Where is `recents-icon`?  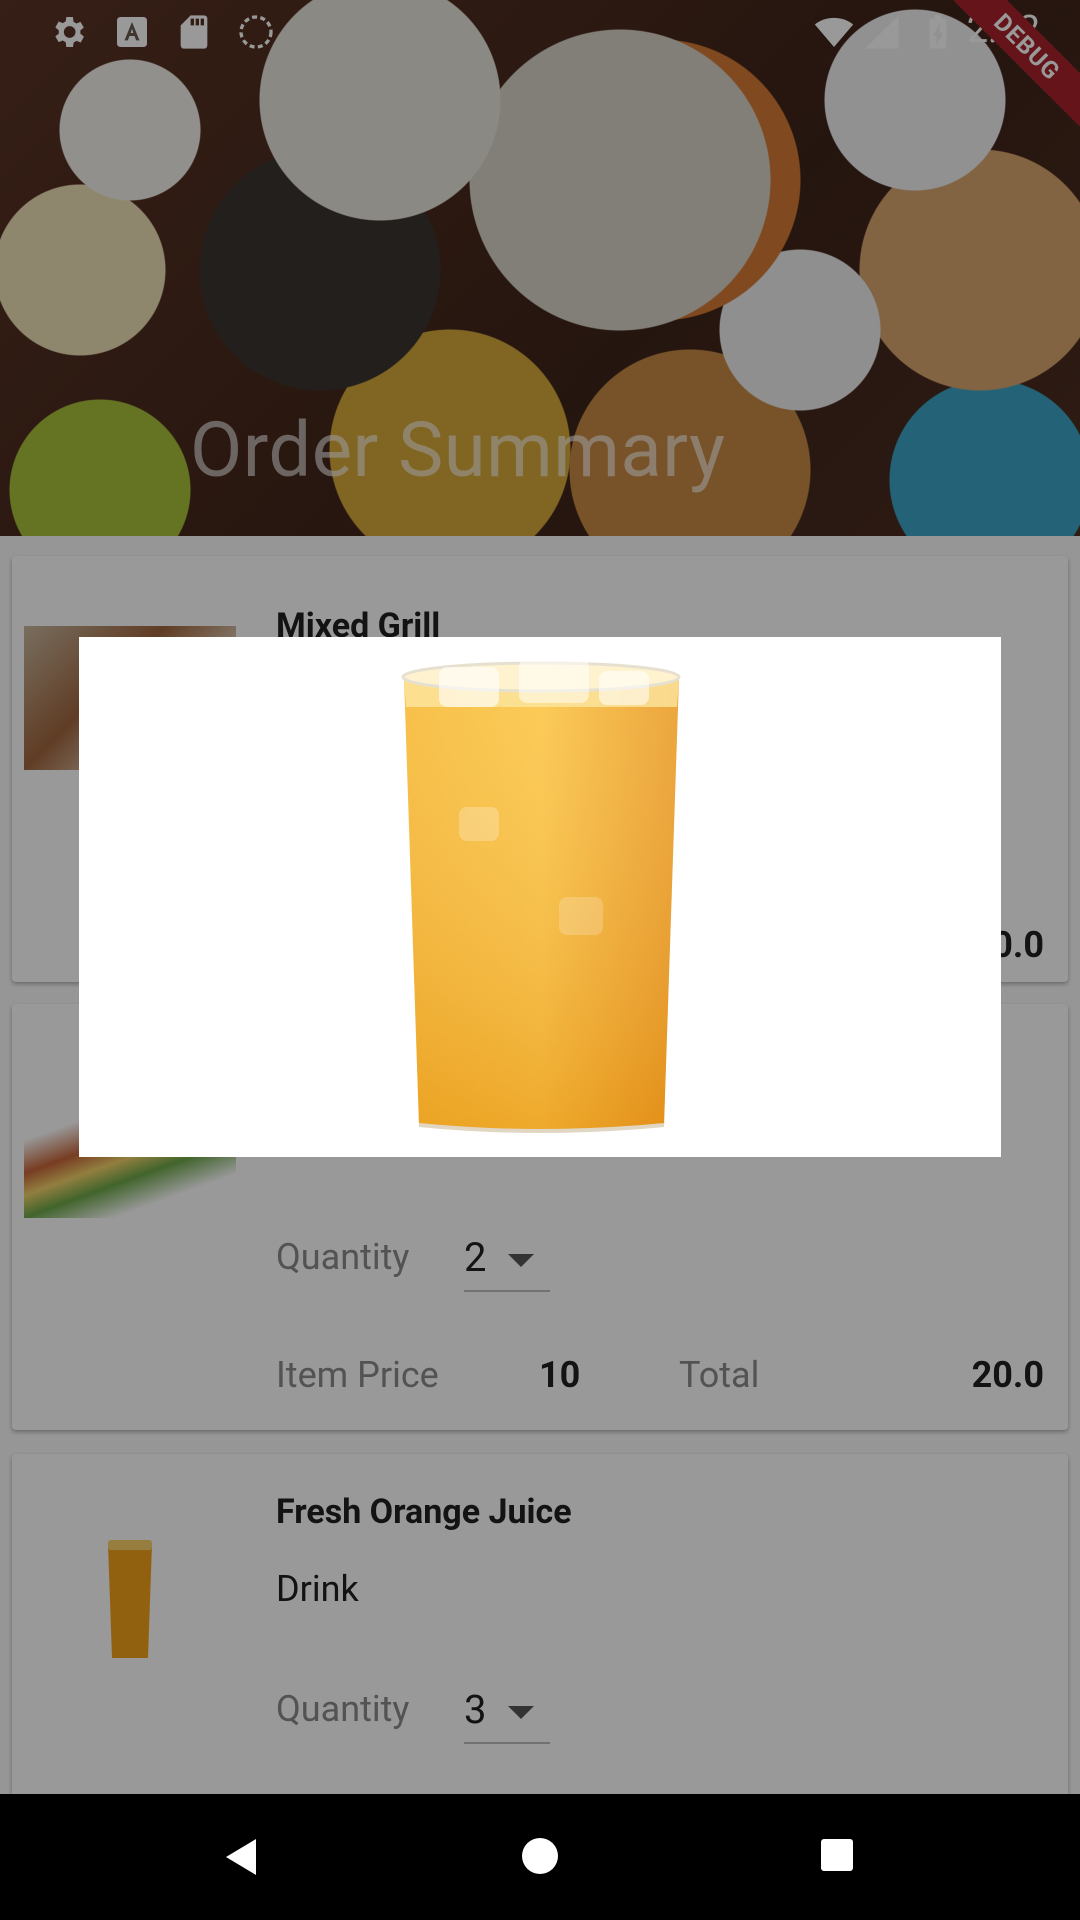 recents-icon is located at coordinates (837, 1855).